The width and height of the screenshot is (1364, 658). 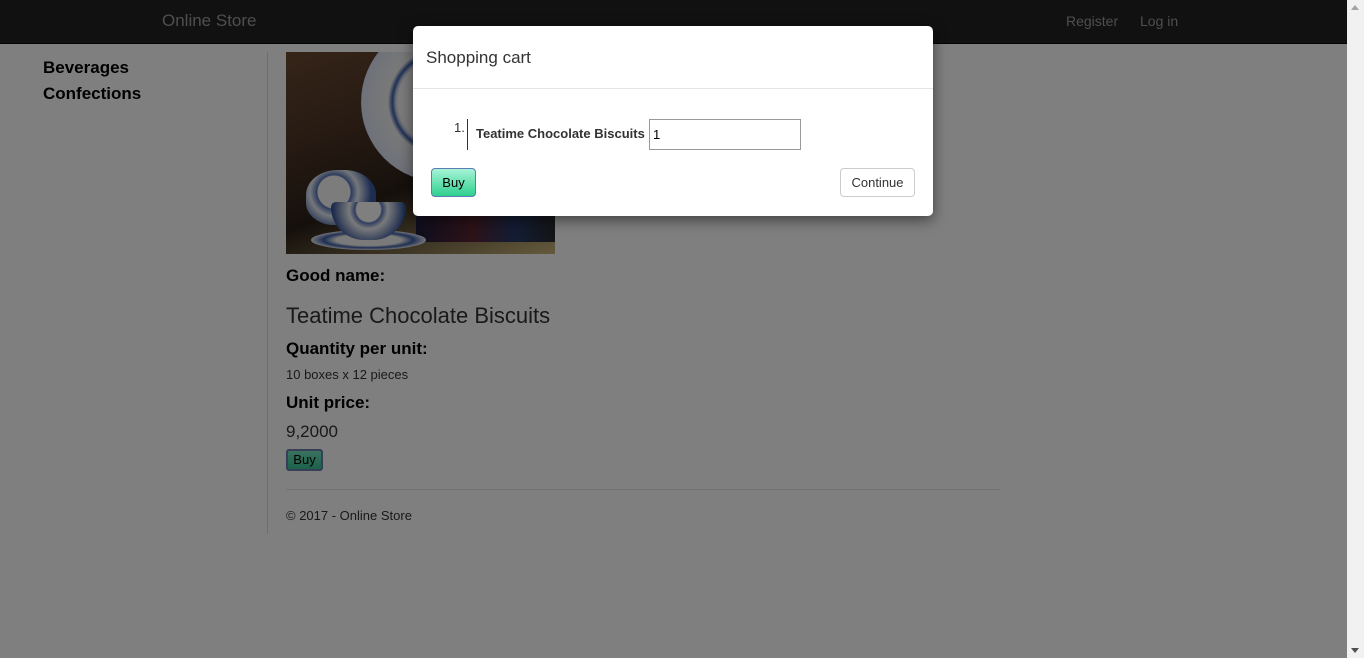 What do you see at coordinates (877, 182) in the screenshot?
I see `continue-button: Continue` at bounding box center [877, 182].